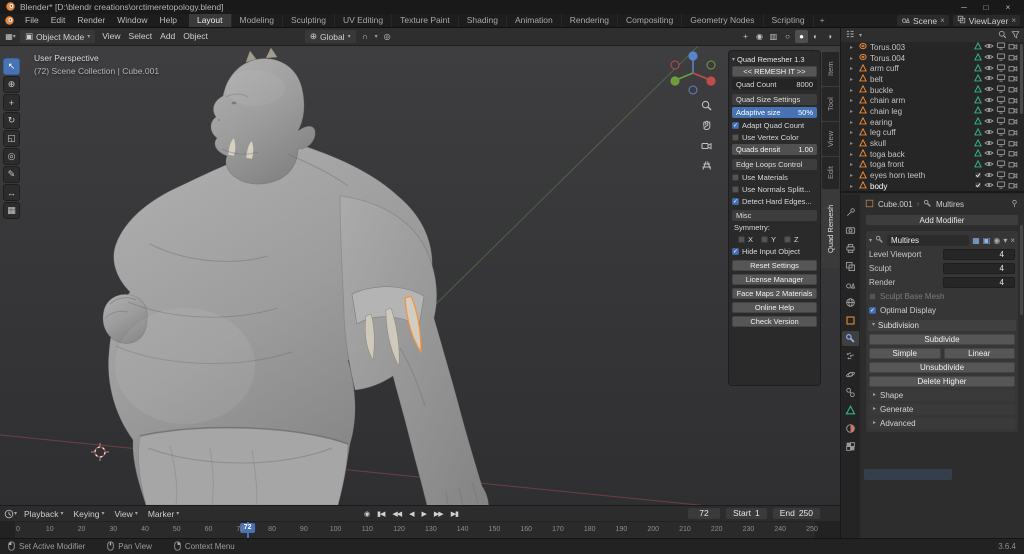 This screenshot has height=554, width=1024. What do you see at coordinates (1008, 7) in the screenshot?
I see `close-button: ×` at bounding box center [1008, 7].